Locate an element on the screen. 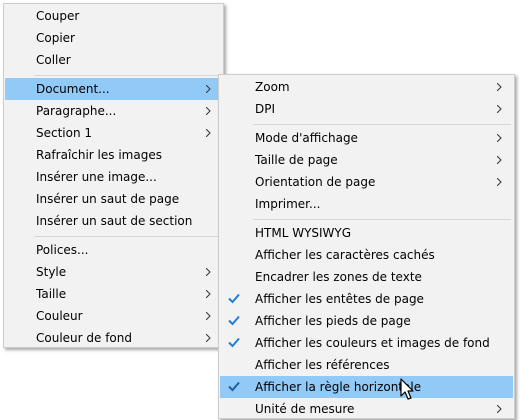 This screenshot has width=520, height=420. menu-item-label: Encadrer les zones de texte is located at coordinates (338, 277).